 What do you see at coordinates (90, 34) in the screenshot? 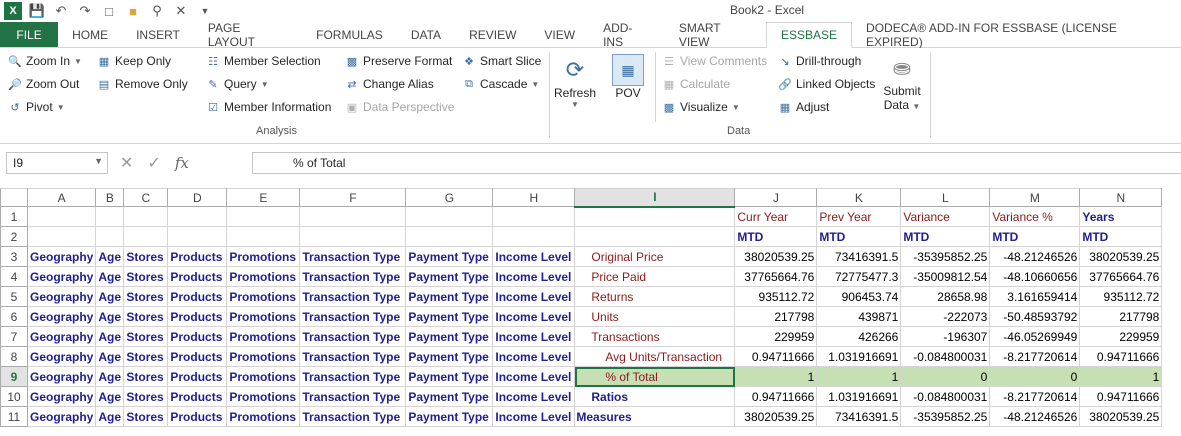
I see `tab-home: HOME` at bounding box center [90, 34].